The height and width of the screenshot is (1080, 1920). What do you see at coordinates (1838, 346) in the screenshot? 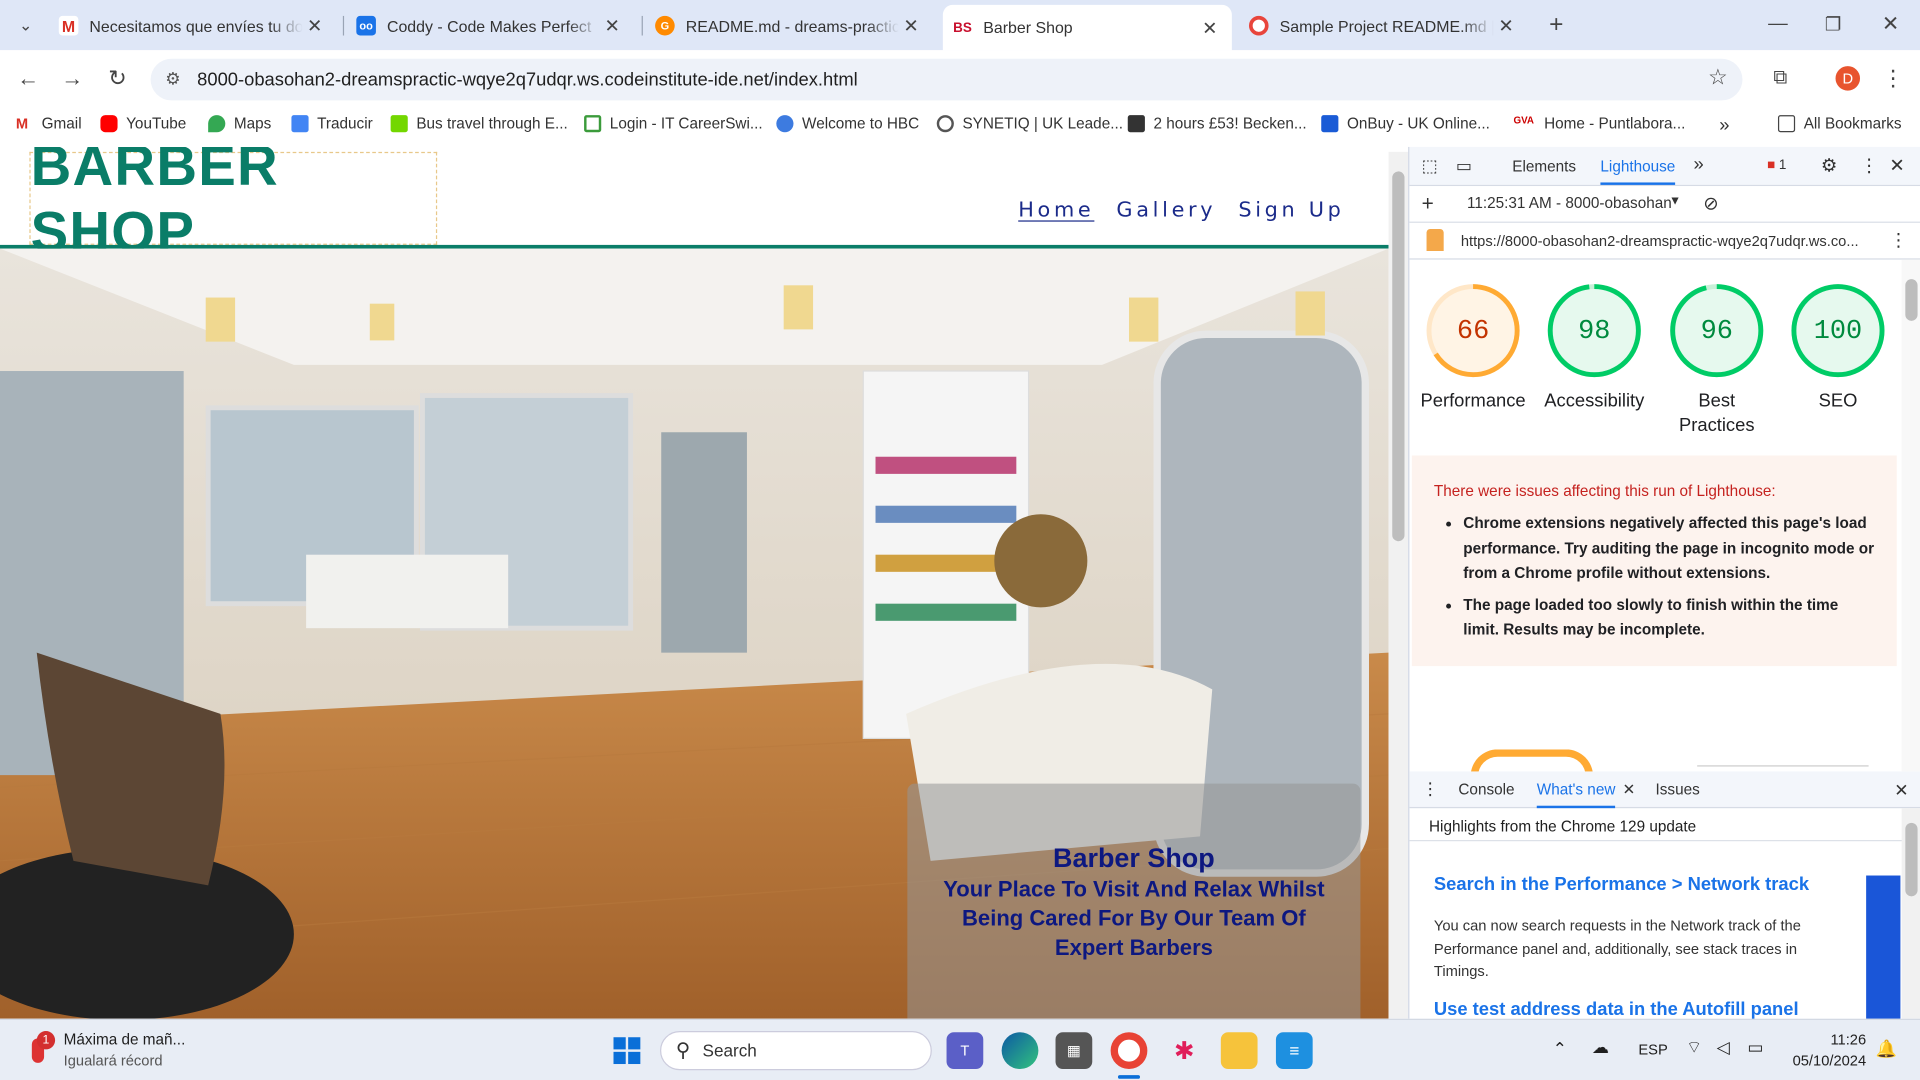
I see `gauge-seo: 100 SEO` at bounding box center [1838, 346].